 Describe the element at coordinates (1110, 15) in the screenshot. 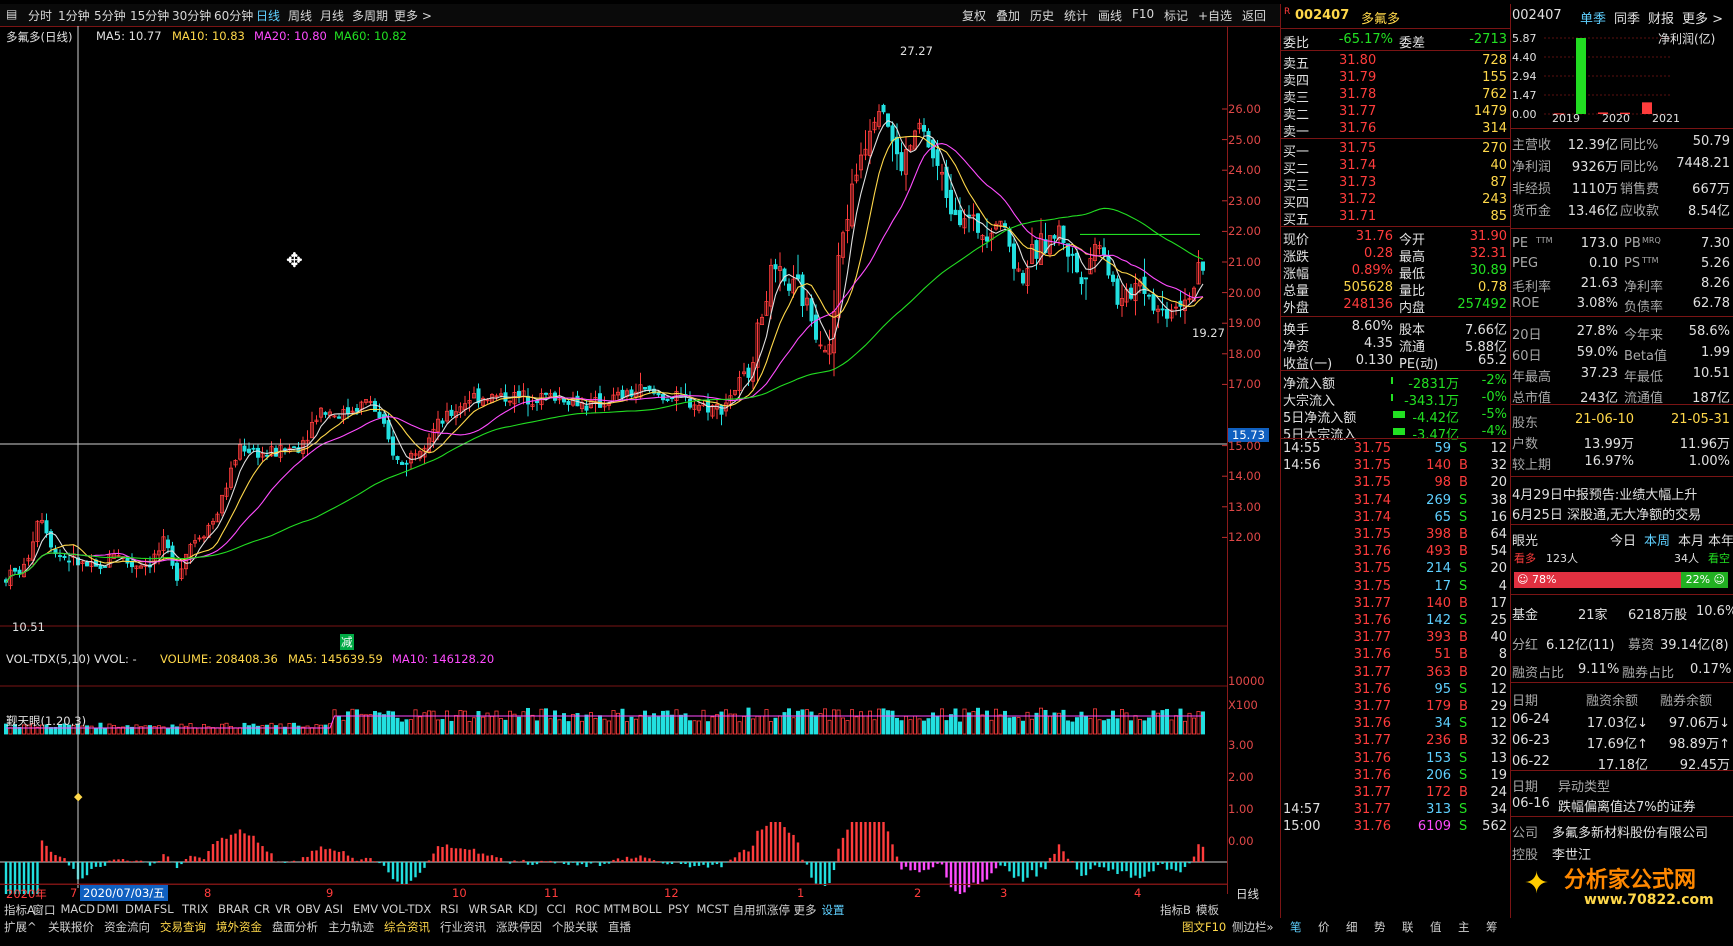

I see `btn-draw: 画线` at that location.